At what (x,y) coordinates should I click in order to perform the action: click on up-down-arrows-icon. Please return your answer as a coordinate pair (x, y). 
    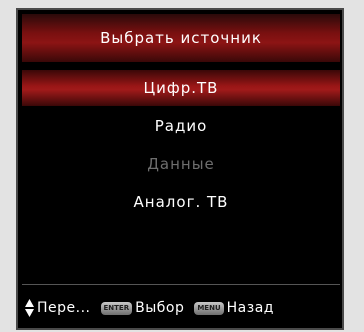
    Looking at the image, I should click on (29, 308).